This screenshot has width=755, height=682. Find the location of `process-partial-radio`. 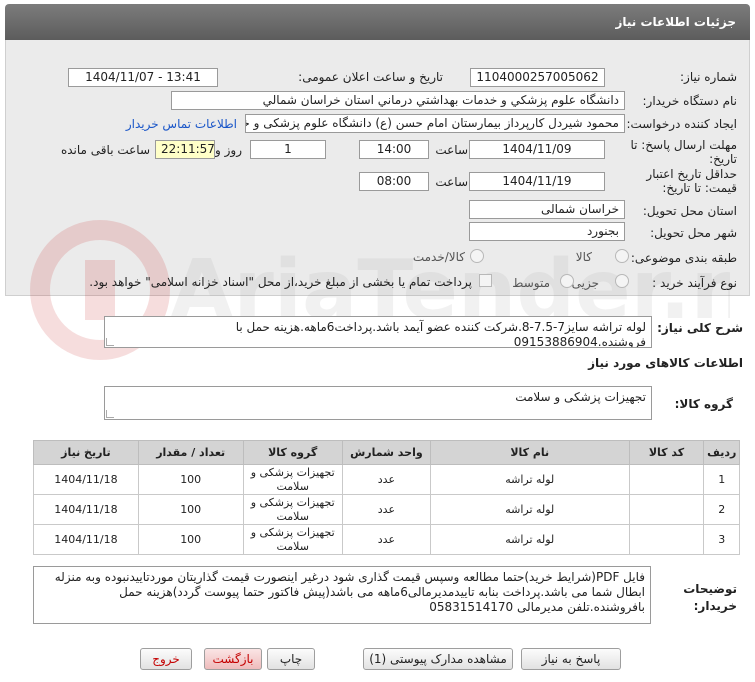

process-partial-radio is located at coordinates (622, 281).